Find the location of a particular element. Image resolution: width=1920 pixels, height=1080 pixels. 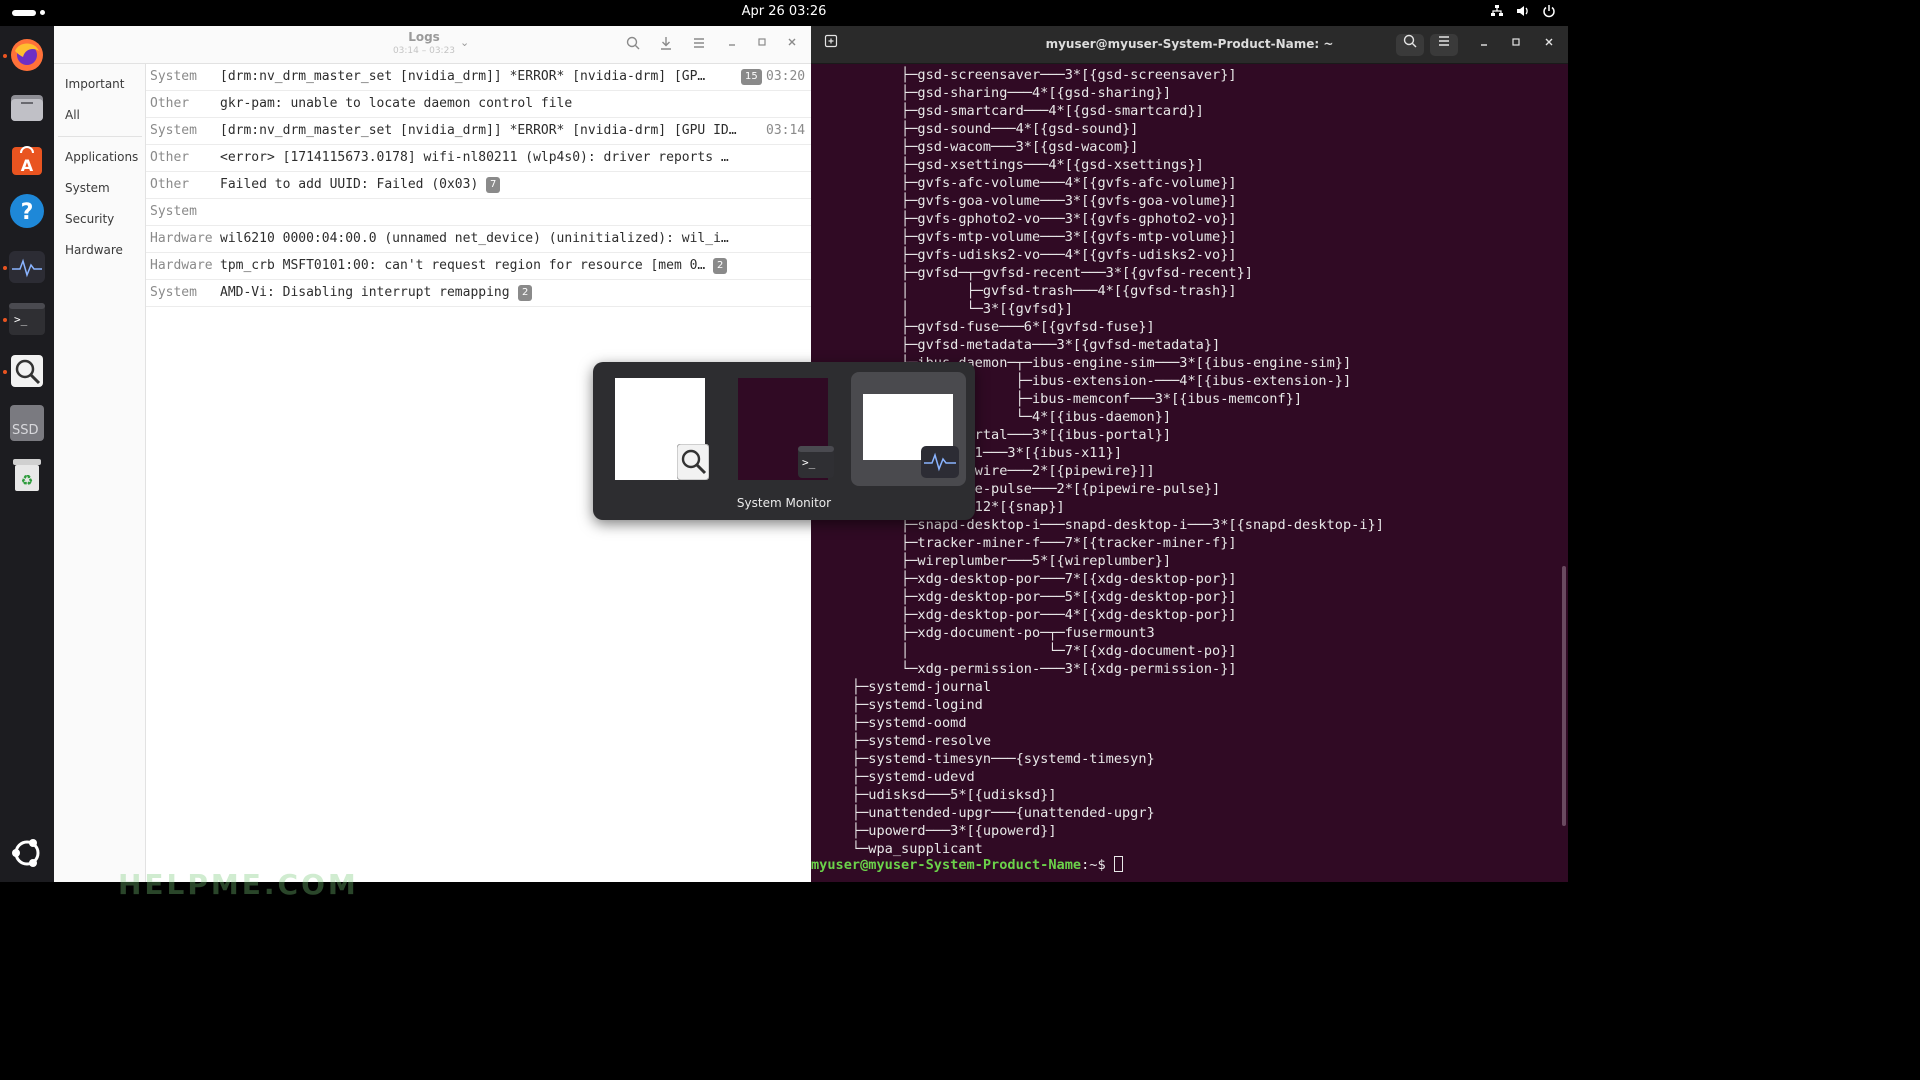

log-timestamp: 03:14 is located at coordinates (786, 130).